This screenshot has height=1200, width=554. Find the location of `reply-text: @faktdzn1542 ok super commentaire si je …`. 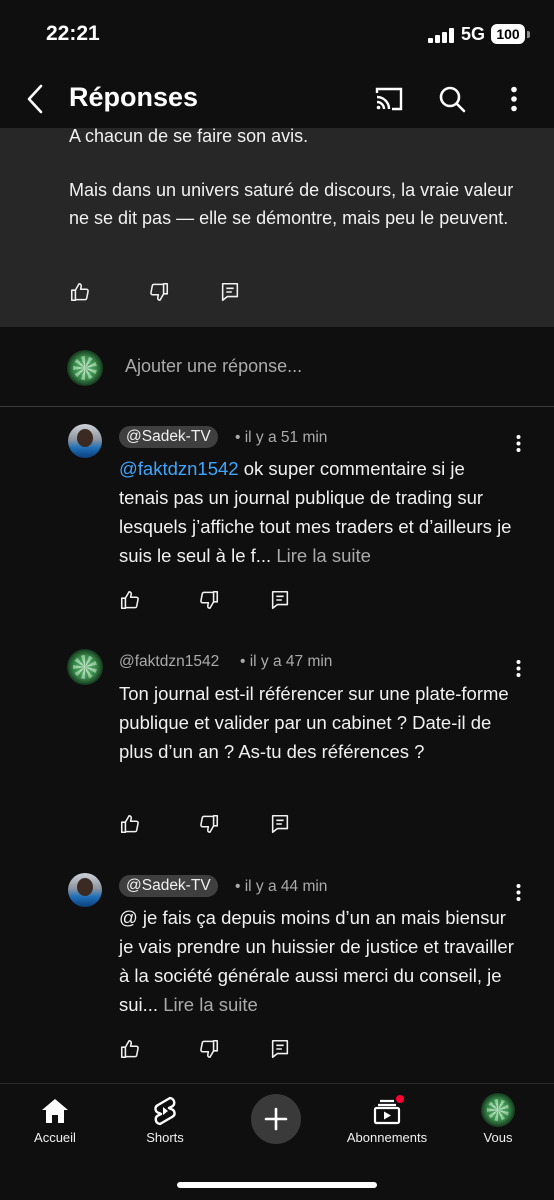

reply-text: @faktdzn1542 ok super commentaire si je … is located at coordinates (319, 512).